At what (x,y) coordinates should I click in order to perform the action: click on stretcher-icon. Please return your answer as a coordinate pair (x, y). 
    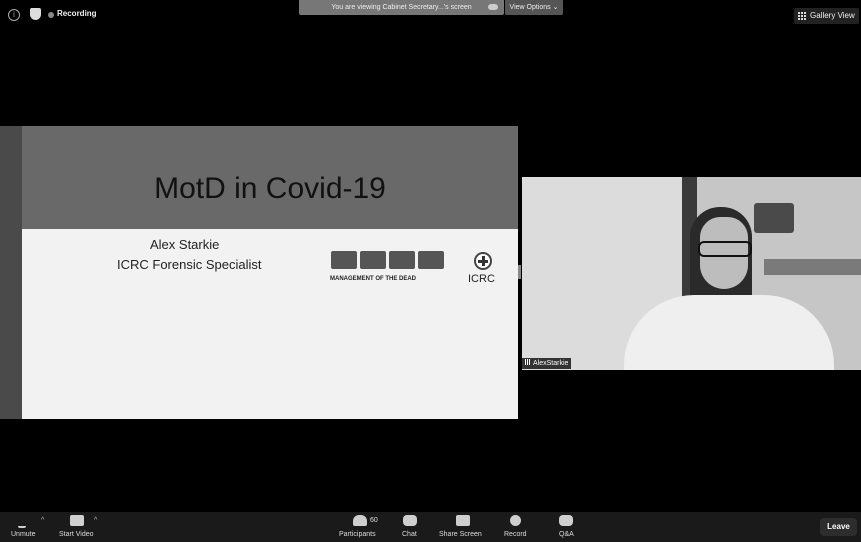
    Looking at the image, I should click on (344, 260).